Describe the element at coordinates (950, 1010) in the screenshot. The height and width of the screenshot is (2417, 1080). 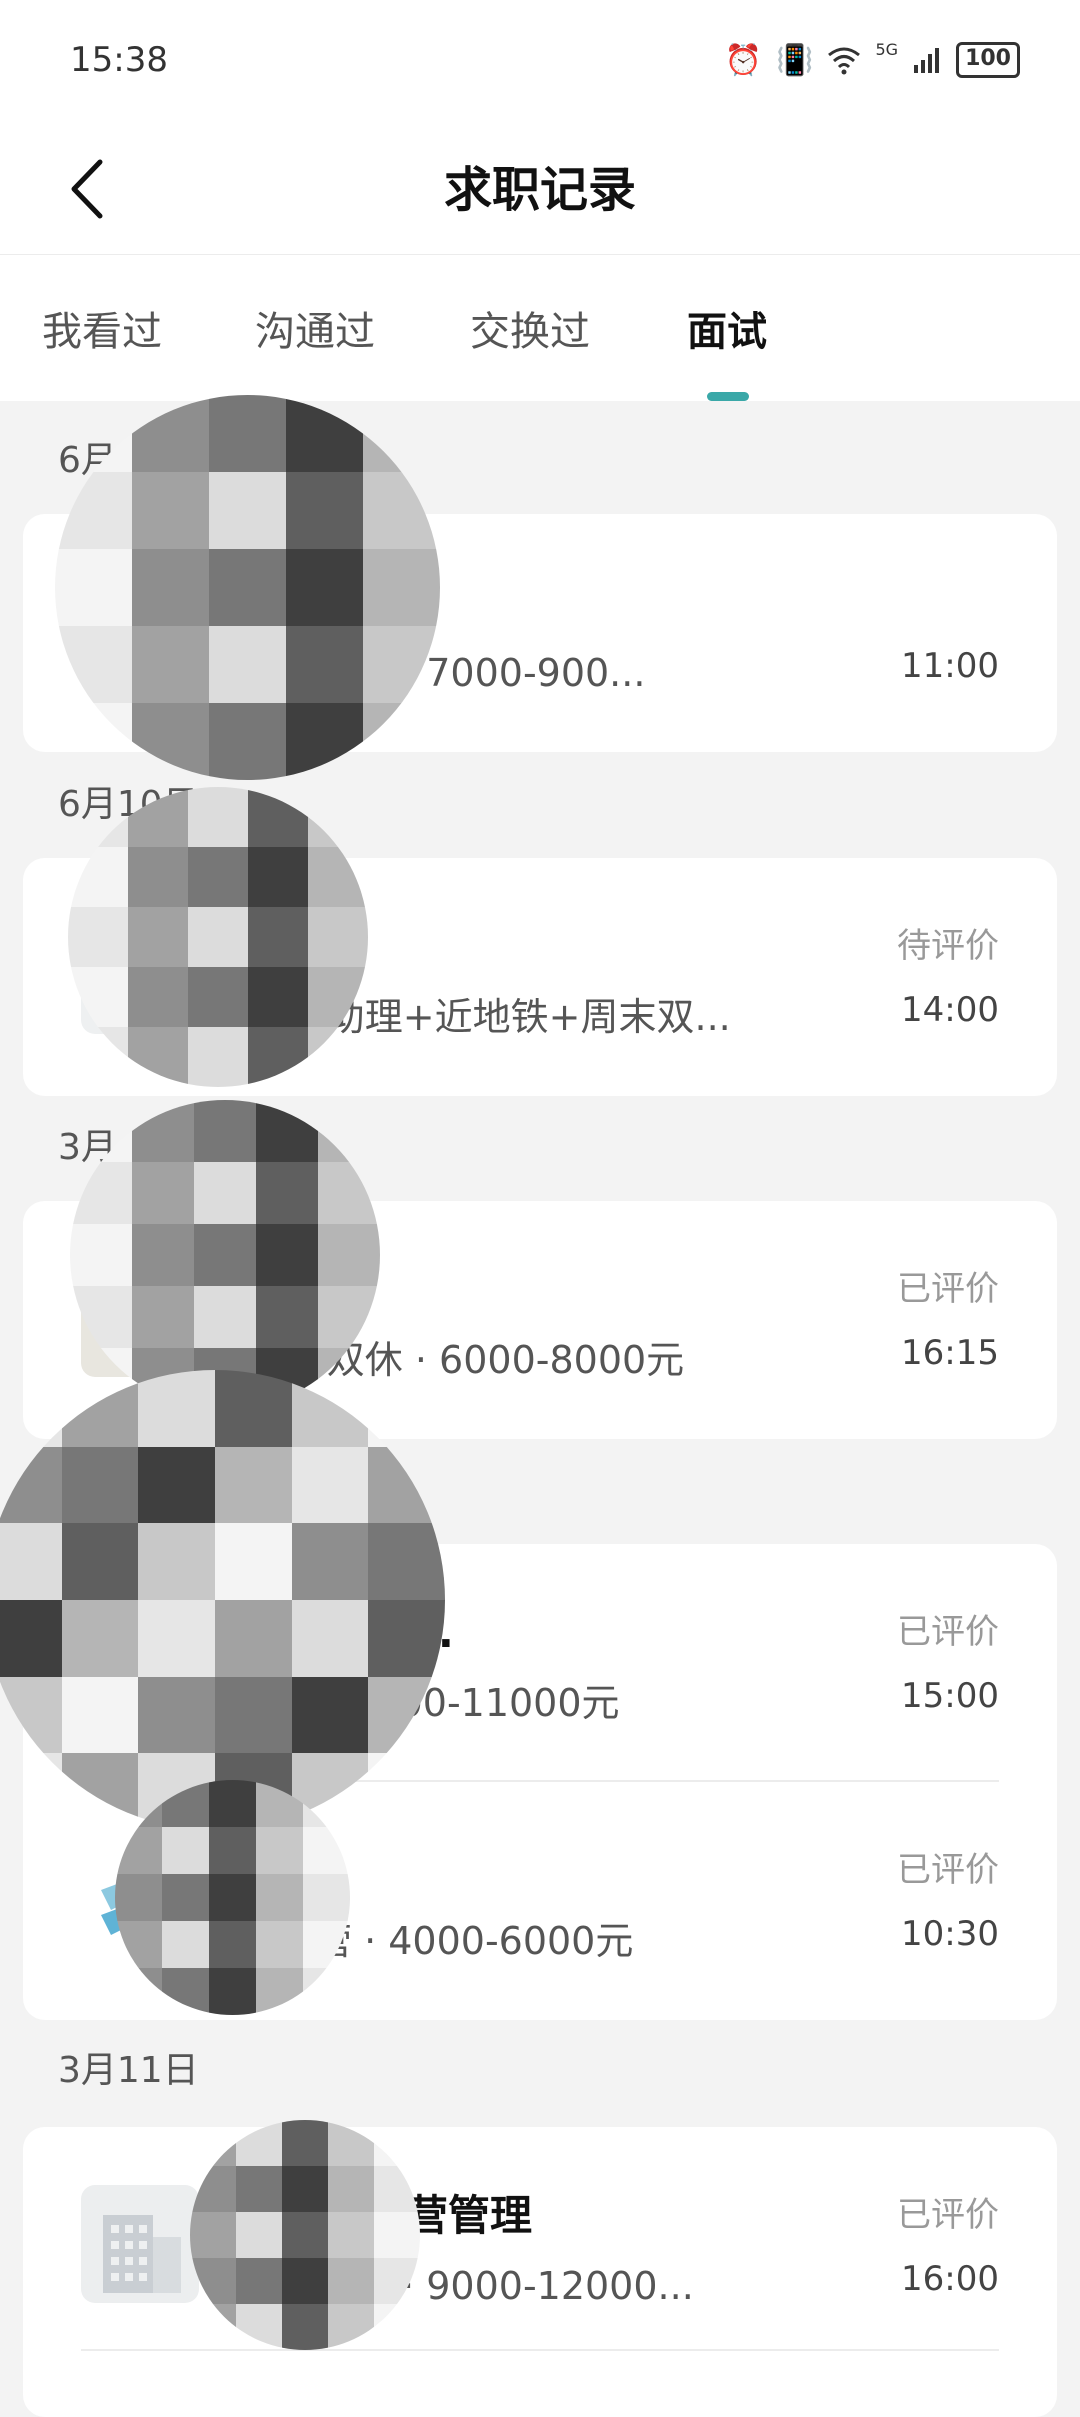
I see `interview-time: 14:00` at that location.